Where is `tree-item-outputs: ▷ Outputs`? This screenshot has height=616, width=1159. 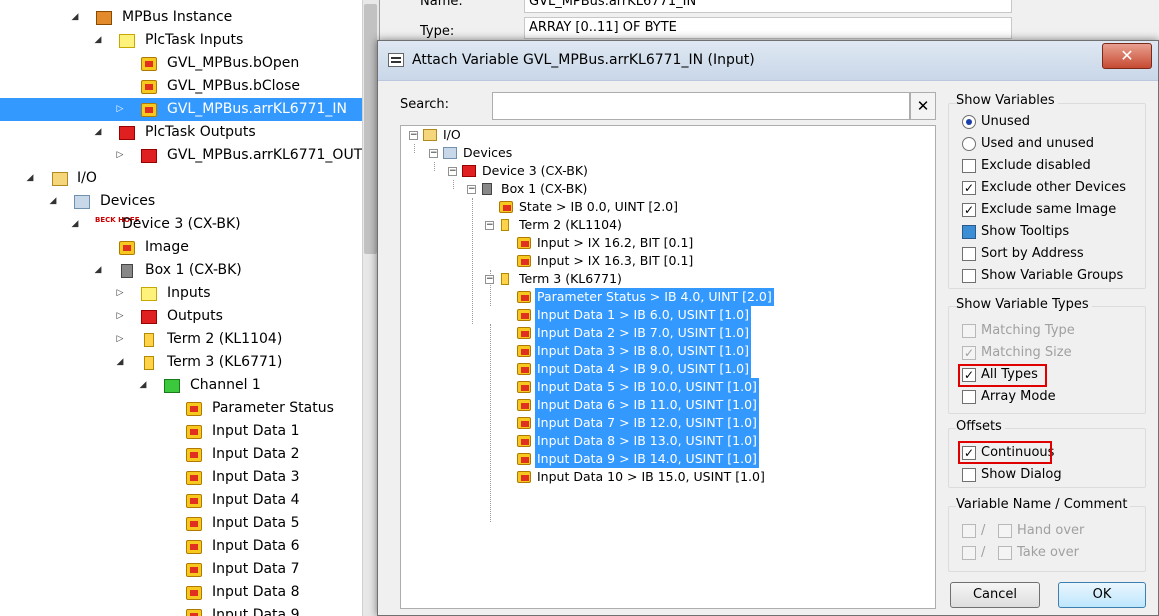 tree-item-outputs: ▷ Outputs is located at coordinates (181, 316).